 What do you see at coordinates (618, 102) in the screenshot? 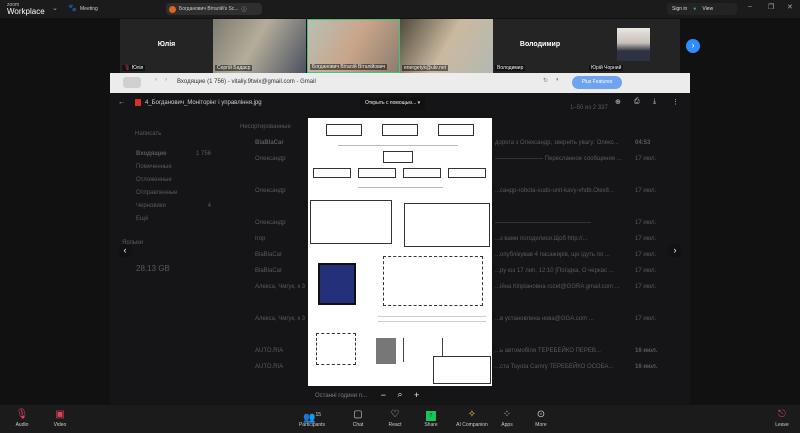
I see `add-to-drive-icon: ⊕` at bounding box center [618, 102].